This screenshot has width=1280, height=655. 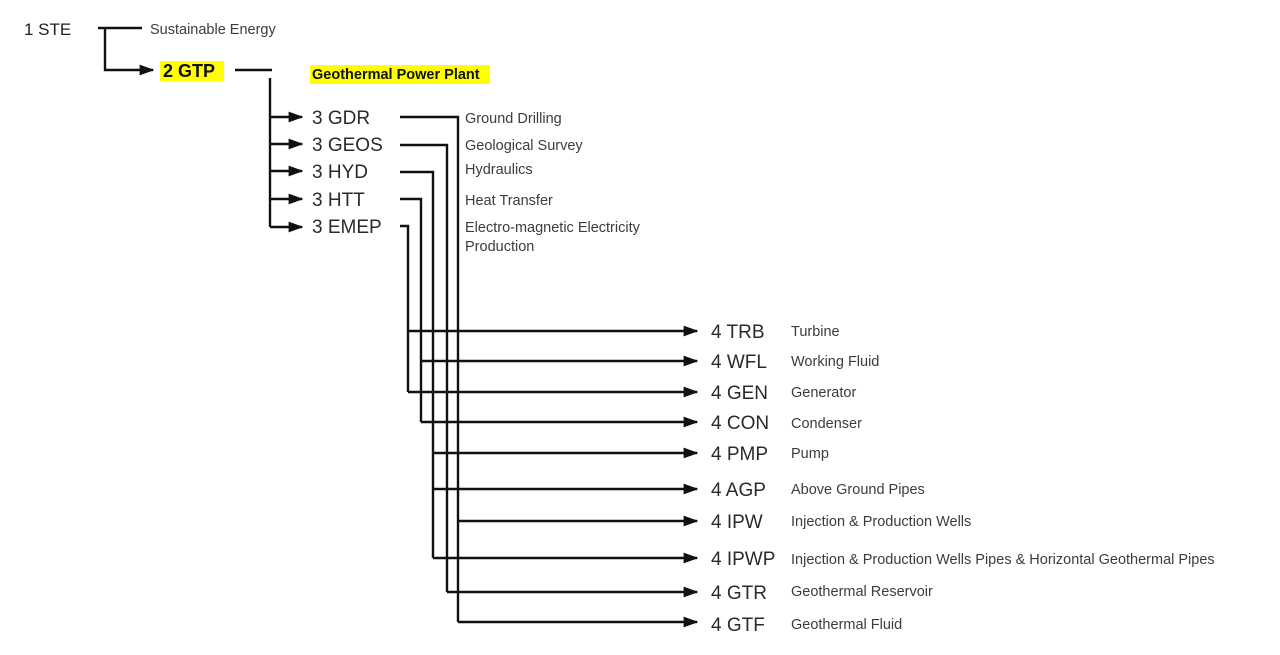 I want to click on node-label-pump: Pump, so click(x=810, y=454).